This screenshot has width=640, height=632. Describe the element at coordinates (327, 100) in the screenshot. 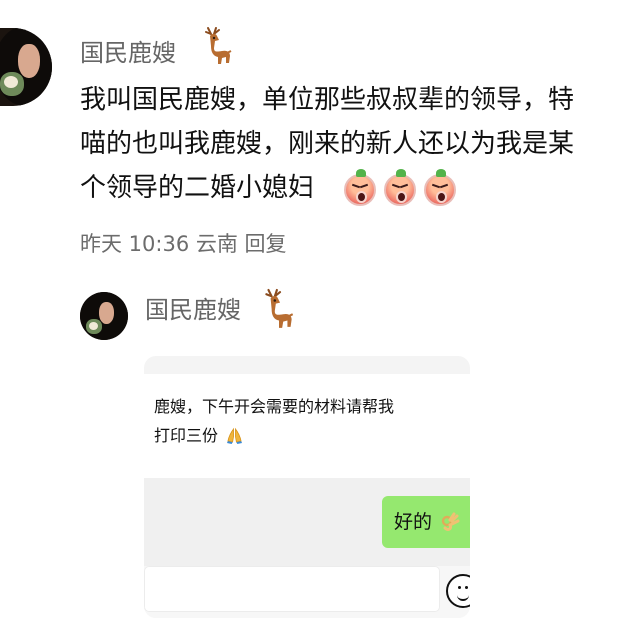

I see `post-content-line: 我叫国民鹿嫂，单位那些叔叔辈的领导，特` at that location.